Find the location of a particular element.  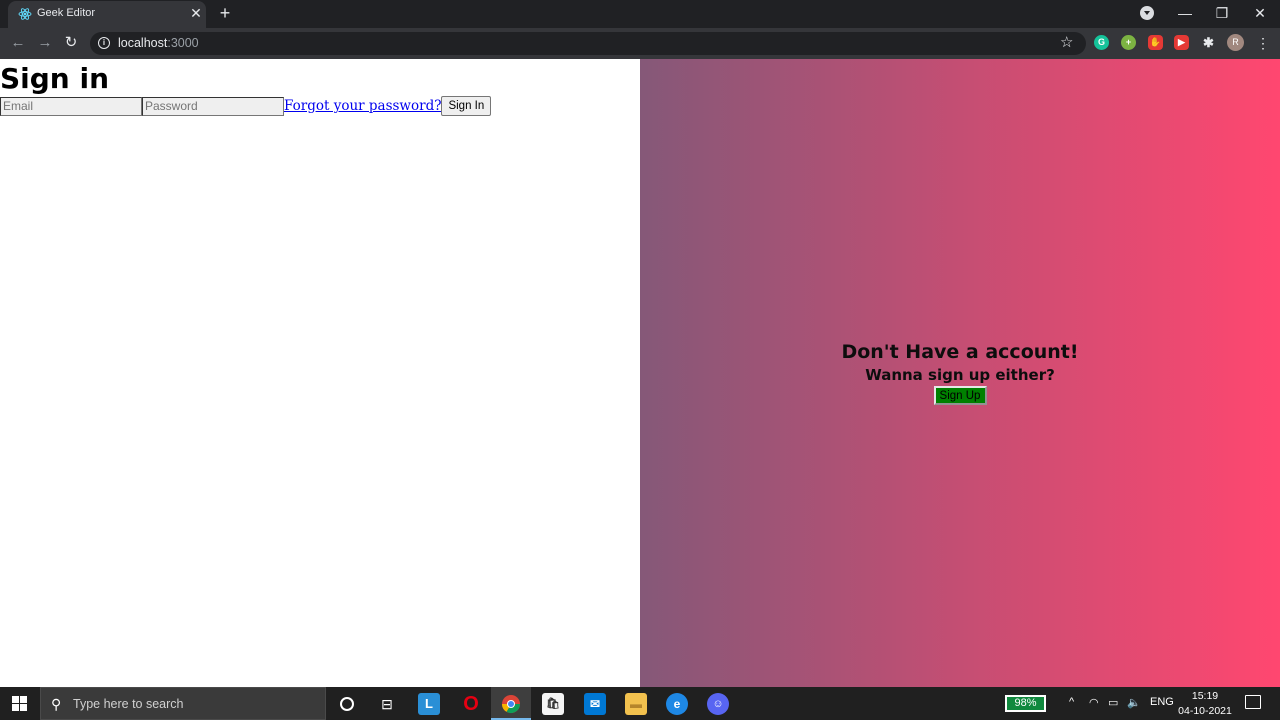

email-field is located at coordinates (71, 106).